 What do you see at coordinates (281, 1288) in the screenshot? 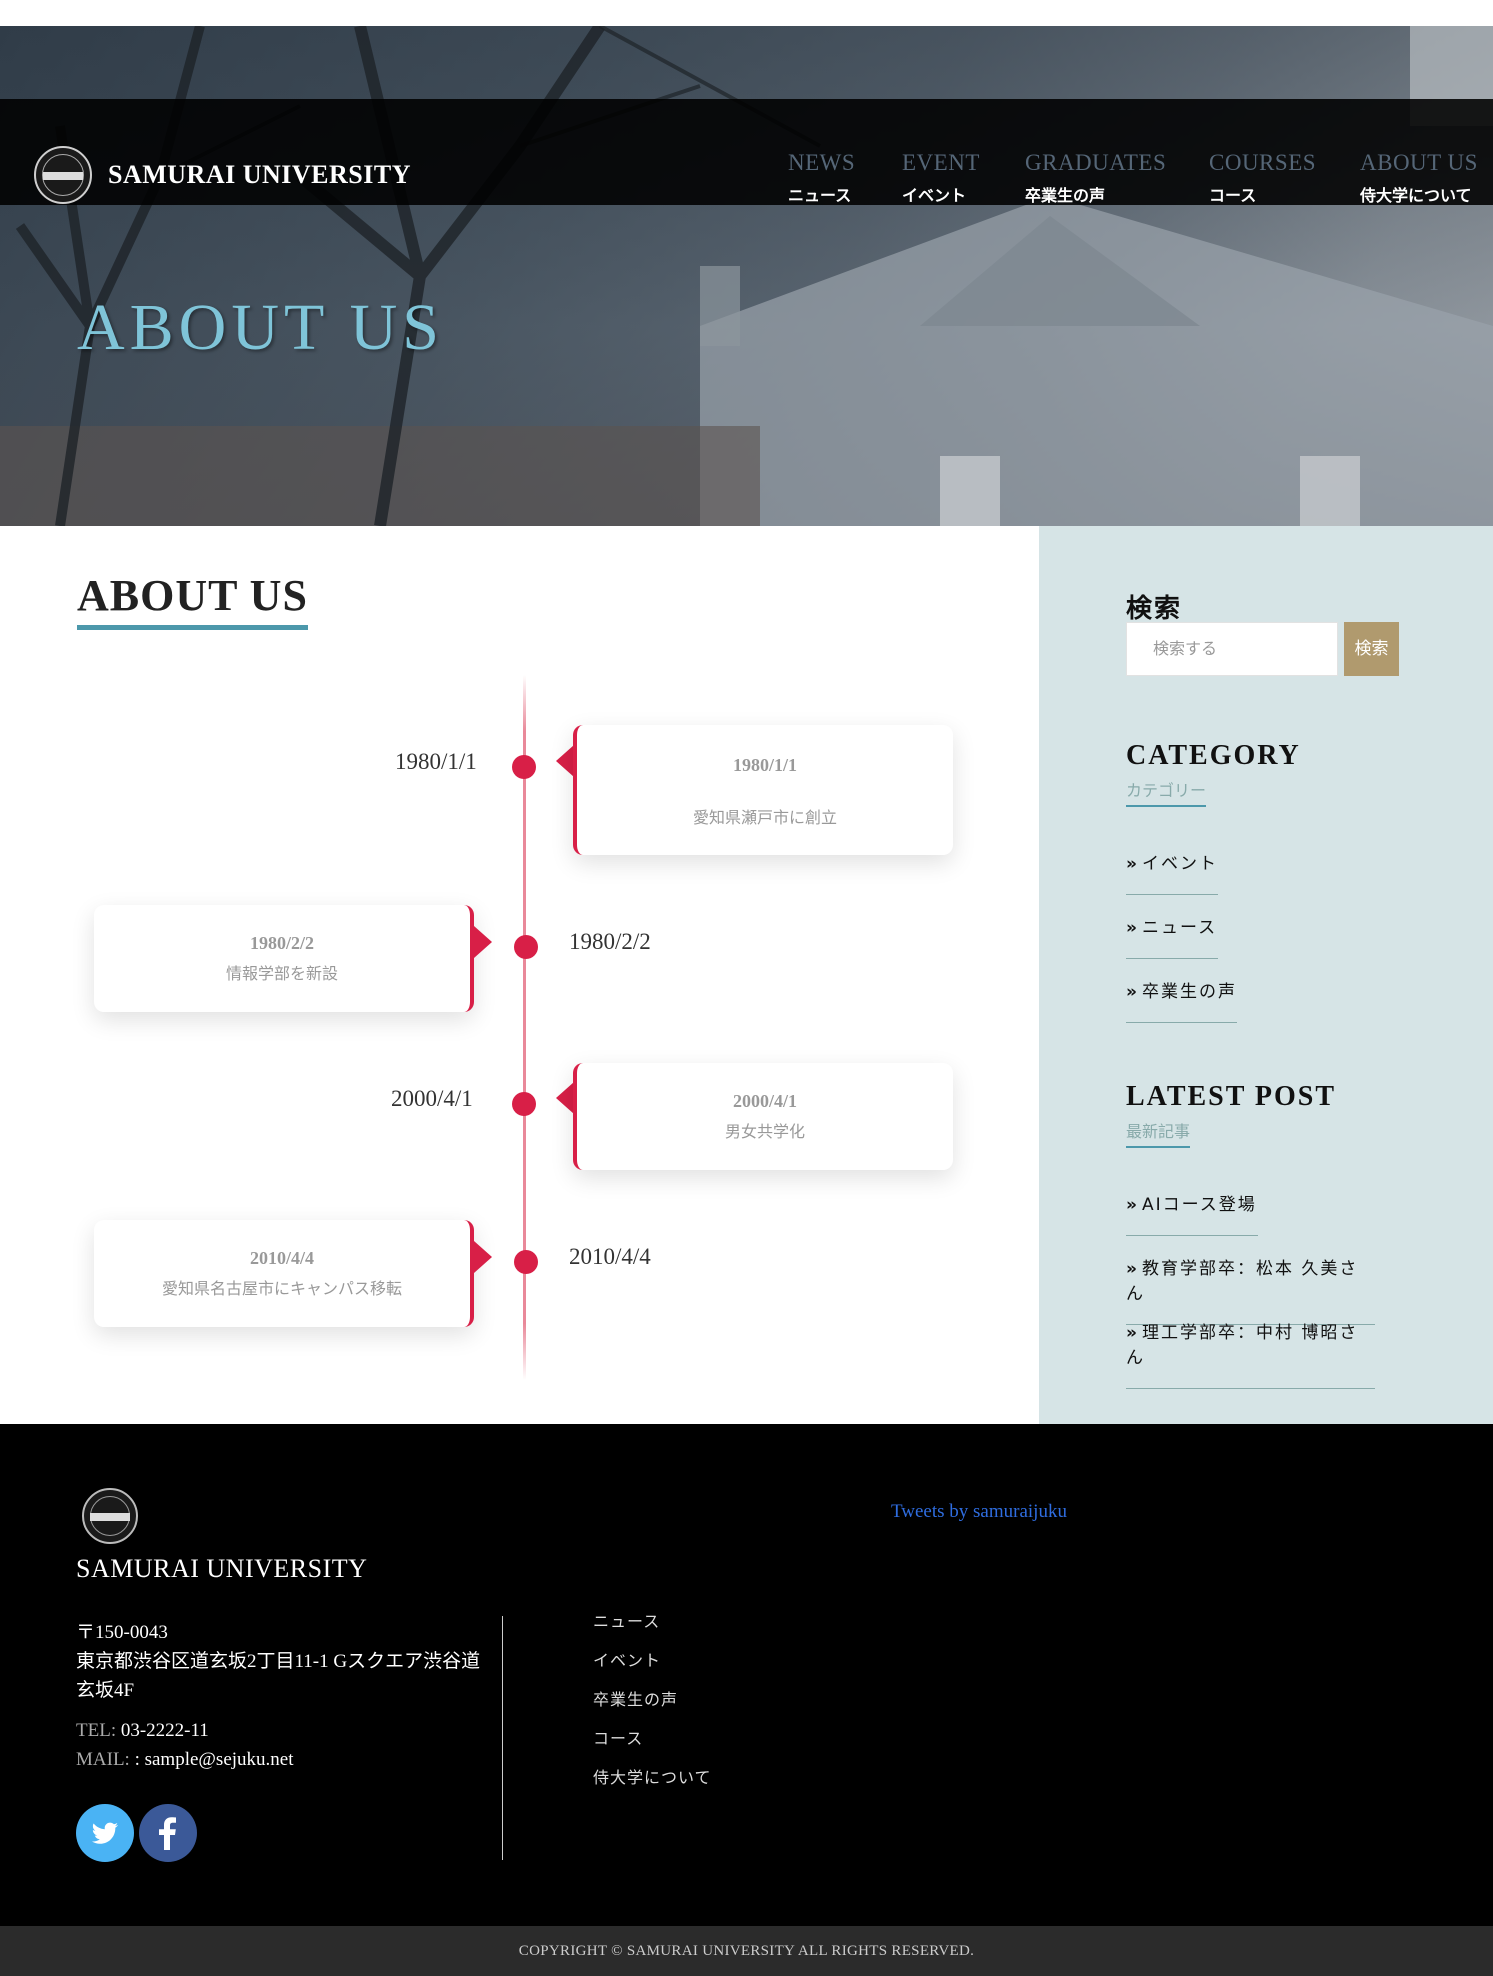
I see `timeline-card-text: 愛知県名古屋市にキャンパス移転` at bounding box center [281, 1288].